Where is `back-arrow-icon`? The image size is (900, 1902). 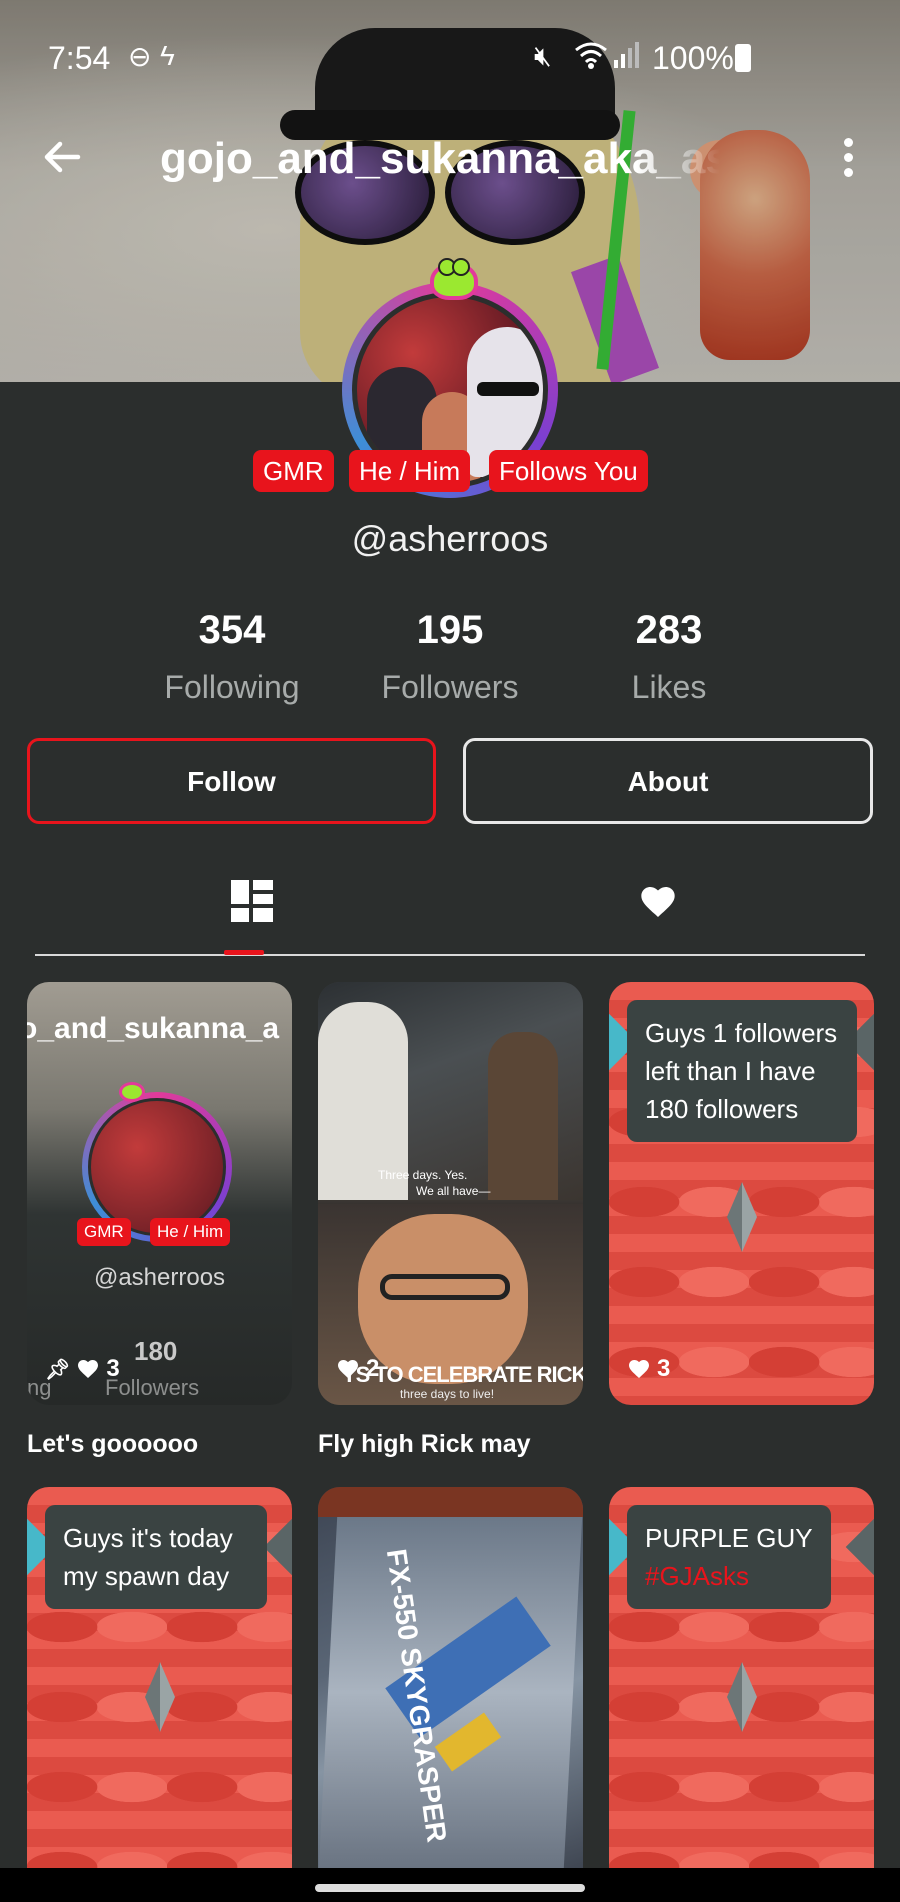 back-arrow-icon is located at coordinates (62, 157).